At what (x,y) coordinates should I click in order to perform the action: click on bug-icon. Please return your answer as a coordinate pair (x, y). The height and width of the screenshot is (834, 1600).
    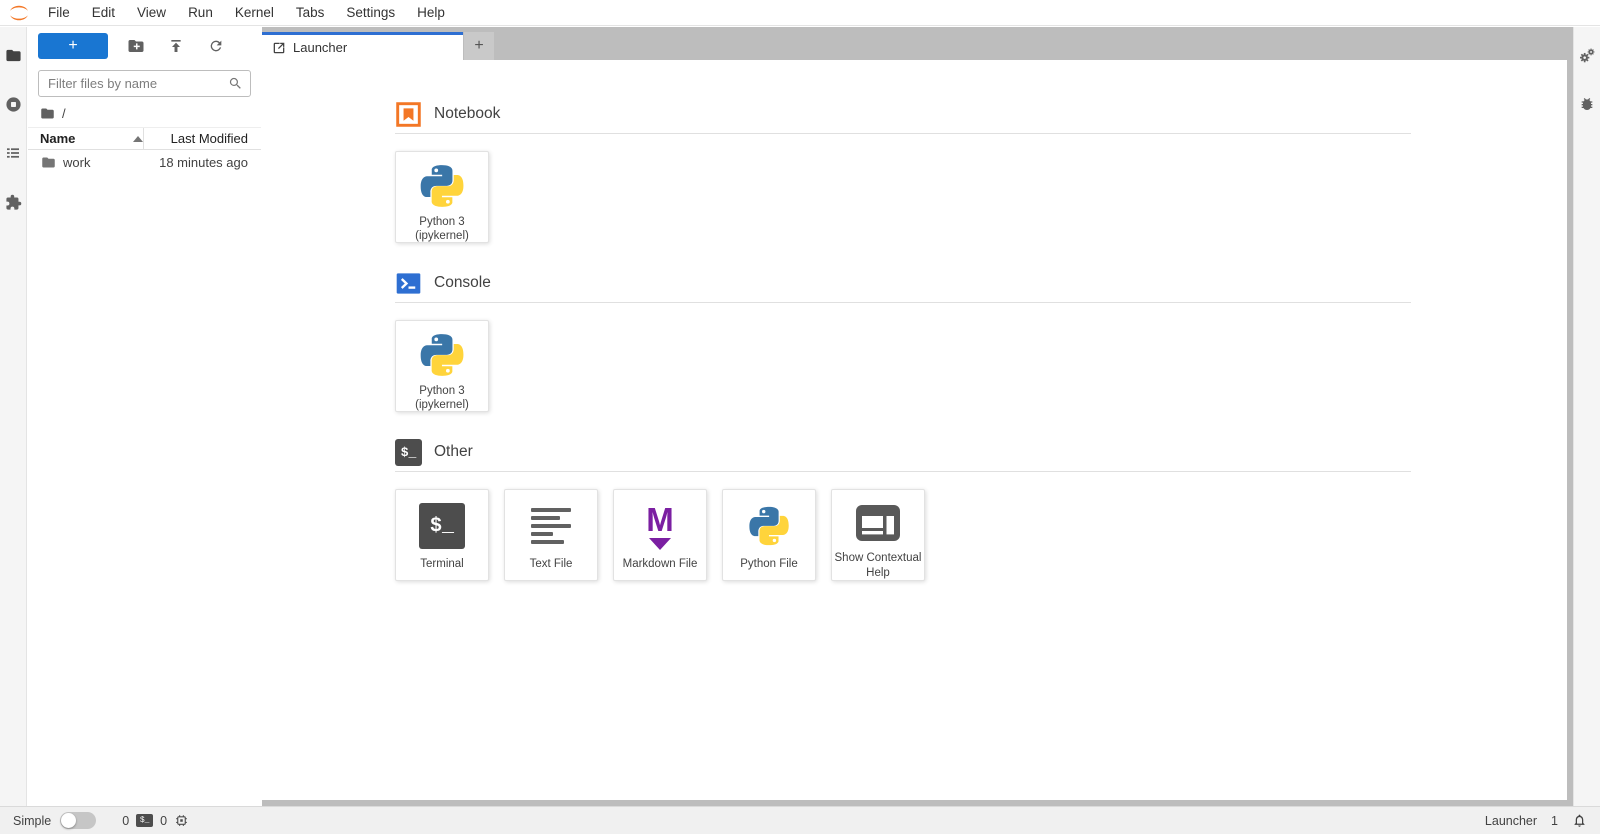
    Looking at the image, I should click on (1587, 104).